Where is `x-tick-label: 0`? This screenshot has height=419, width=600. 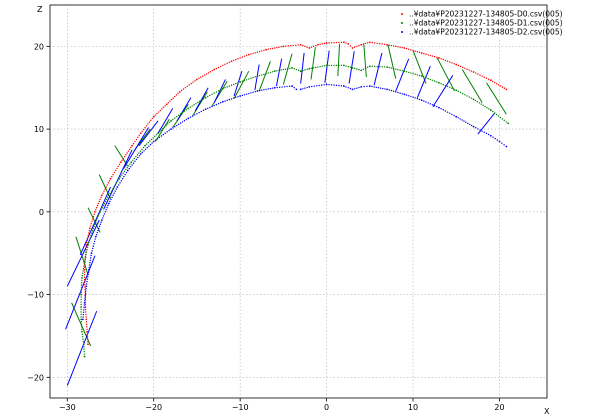 x-tick-label: 0 is located at coordinates (326, 407).